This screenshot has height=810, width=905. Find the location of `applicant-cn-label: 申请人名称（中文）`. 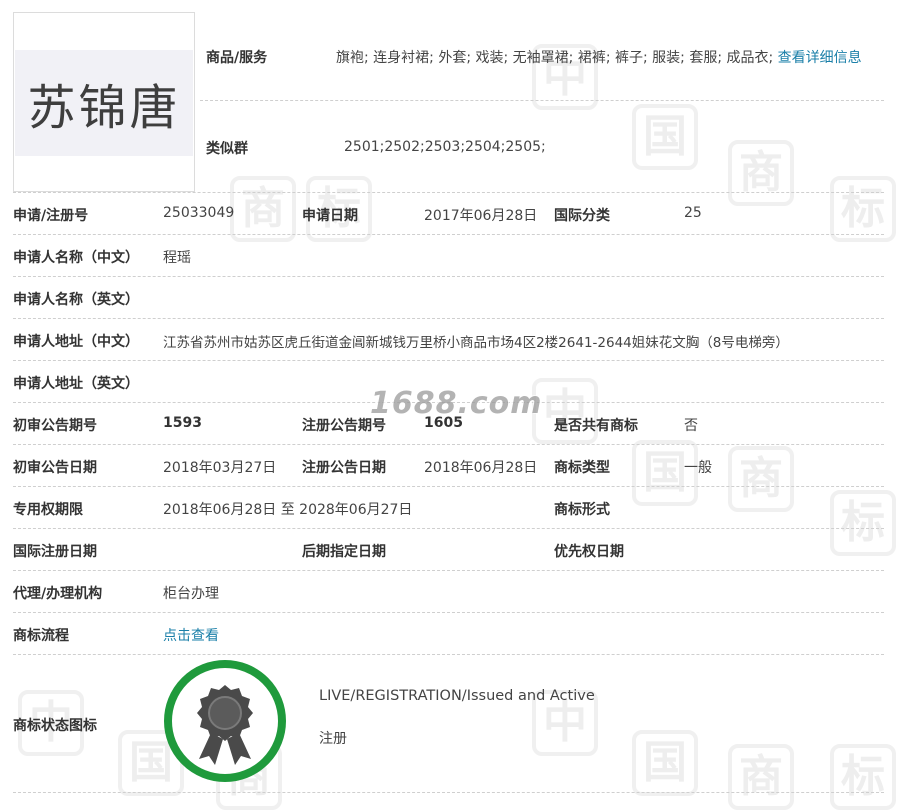

applicant-cn-label: 申请人名称（中文） is located at coordinates (76, 258).